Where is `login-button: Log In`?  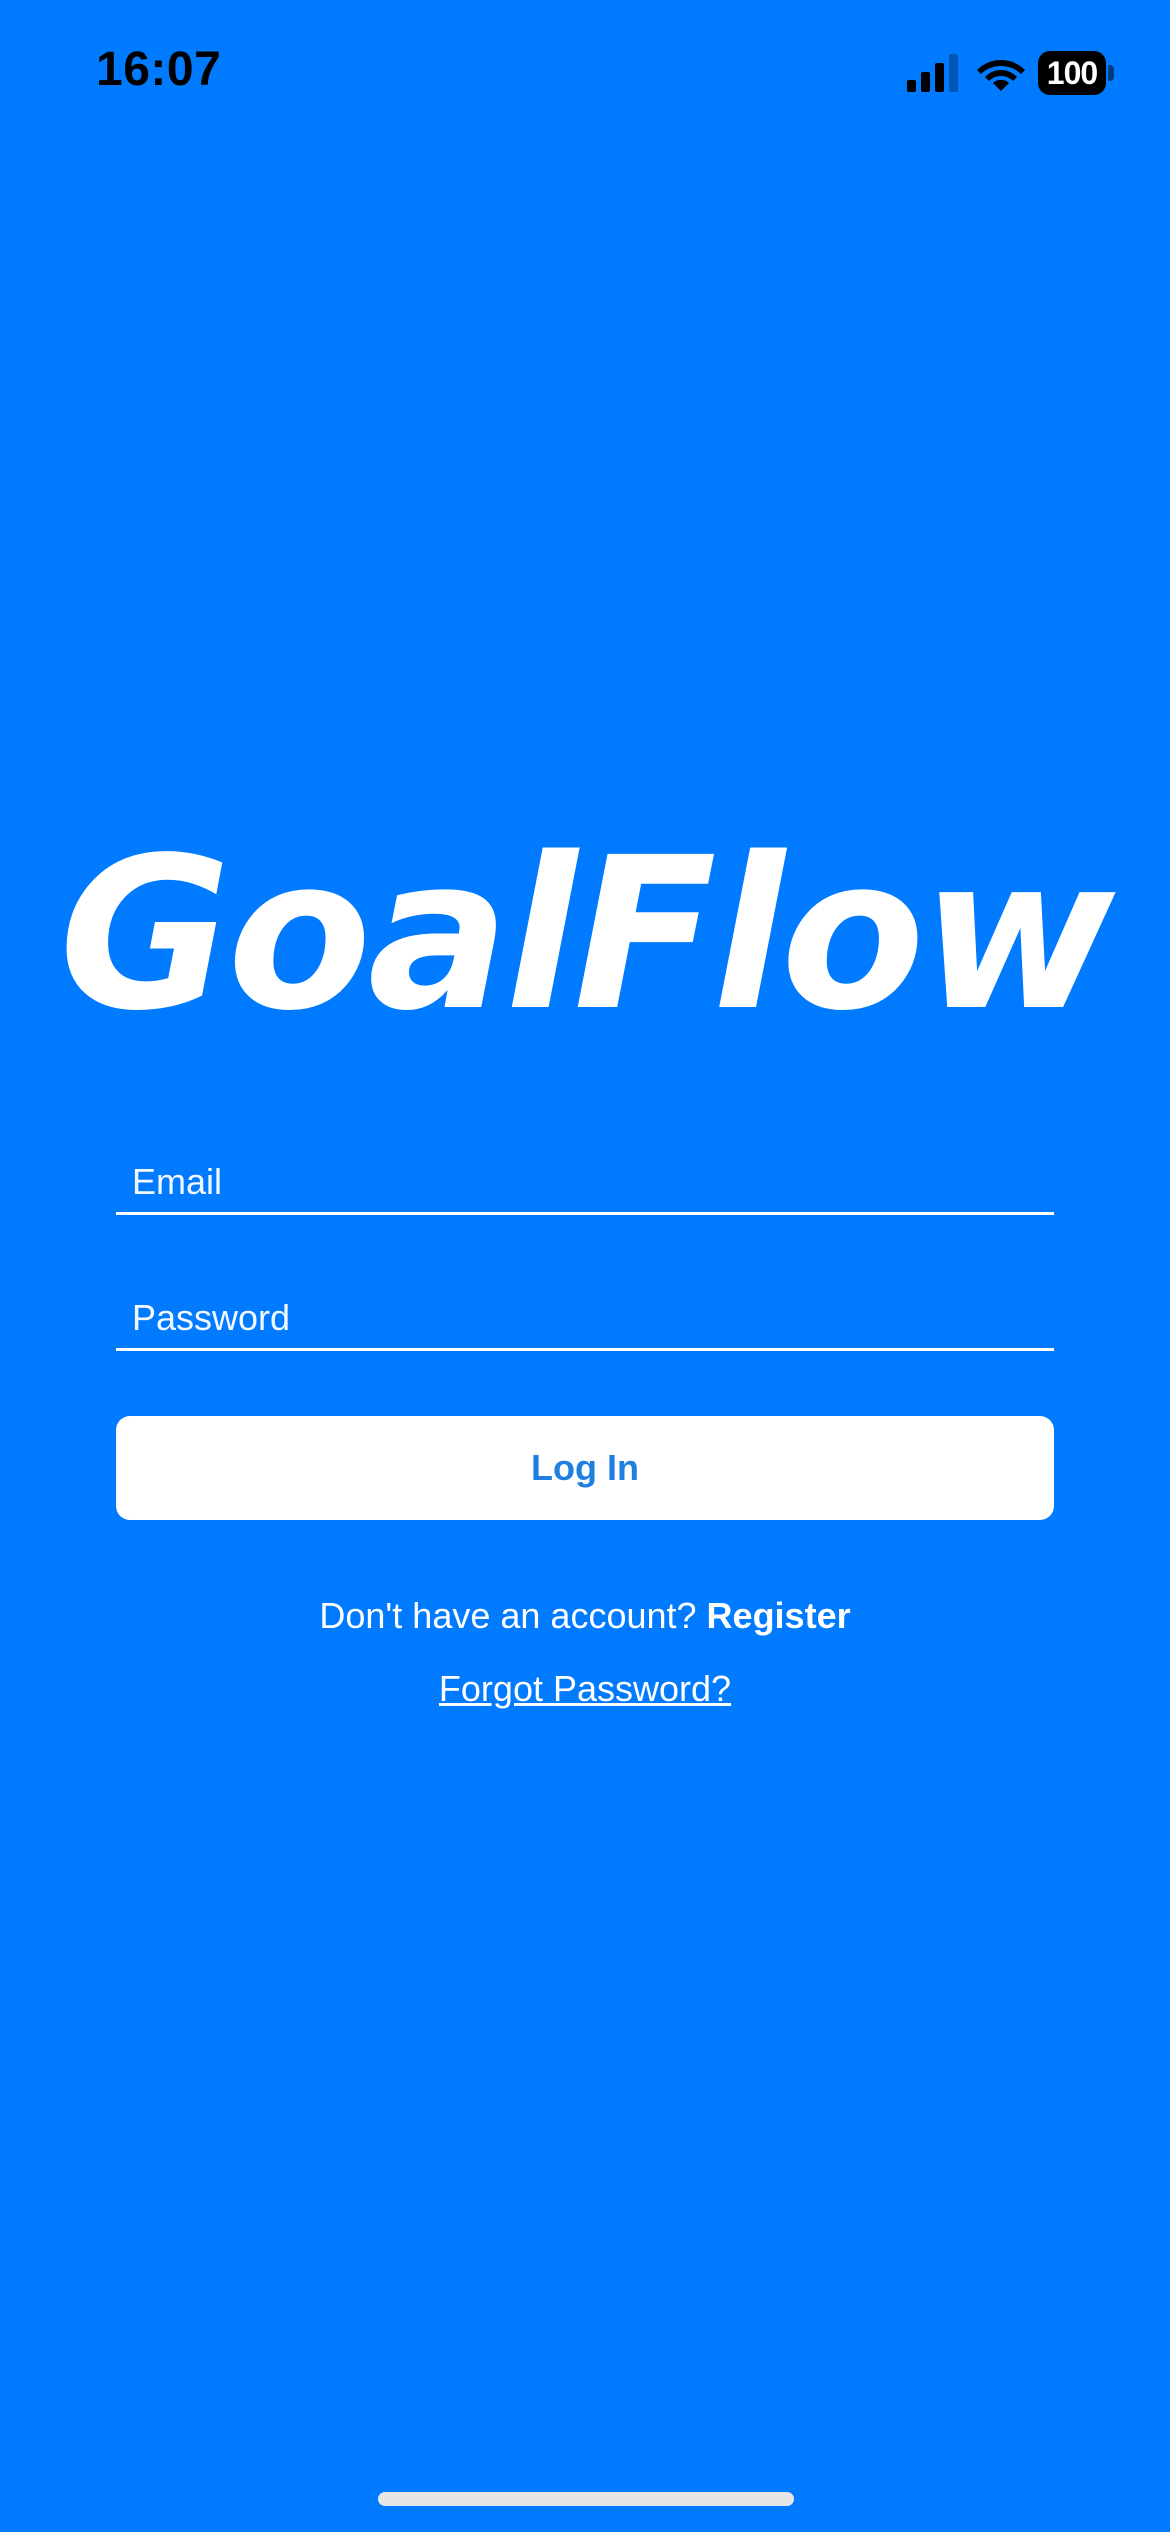
login-button: Log In is located at coordinates (585, 1468).